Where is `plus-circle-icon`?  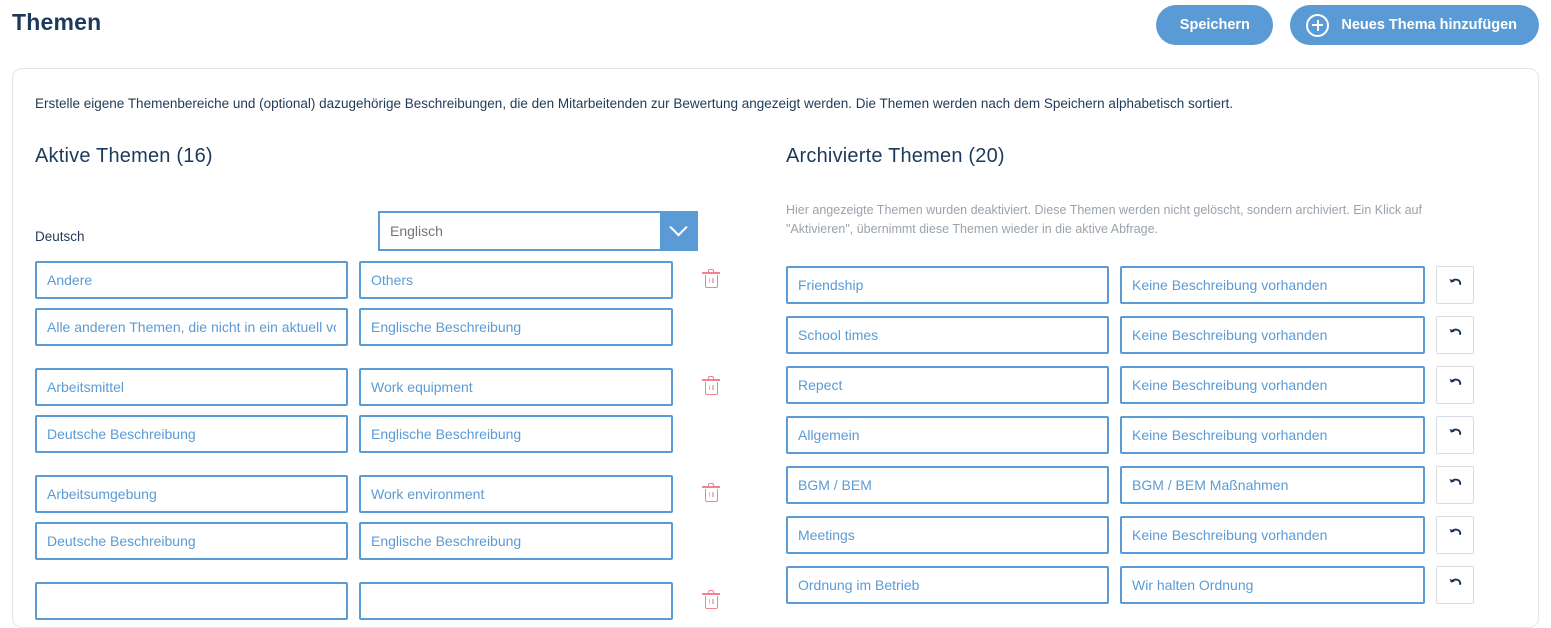
plus-circle-icon is located at coordinates (1318, 25).